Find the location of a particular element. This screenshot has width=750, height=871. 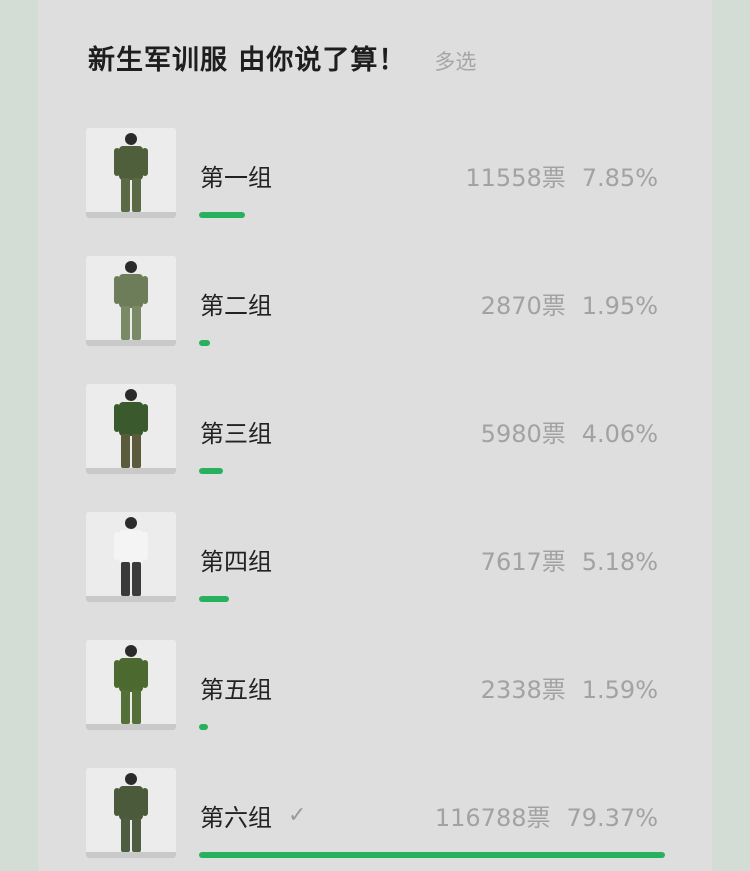

poll-option: 第六组 ✓ 116788票 79.37% is located at coordinates (375, 818).